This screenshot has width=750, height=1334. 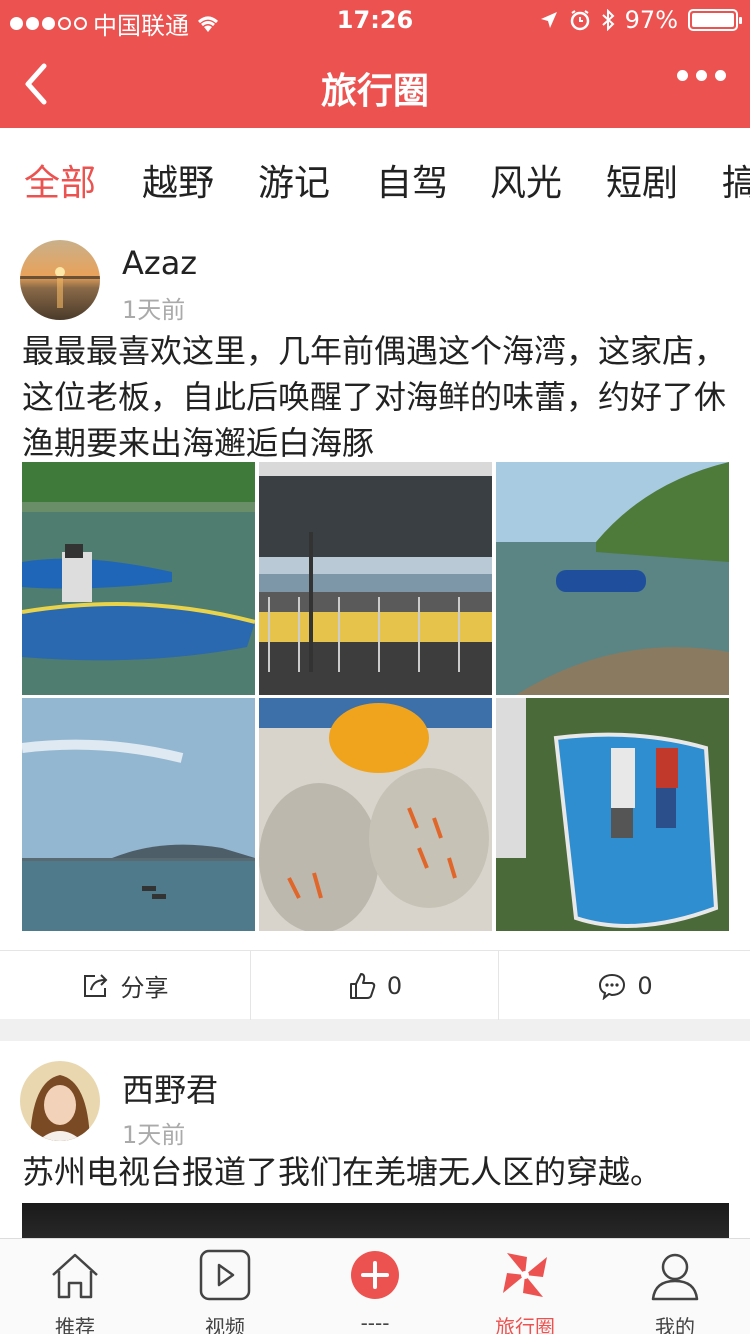 I want to click on thumbs-up-icon, so click(x=362, y=985).